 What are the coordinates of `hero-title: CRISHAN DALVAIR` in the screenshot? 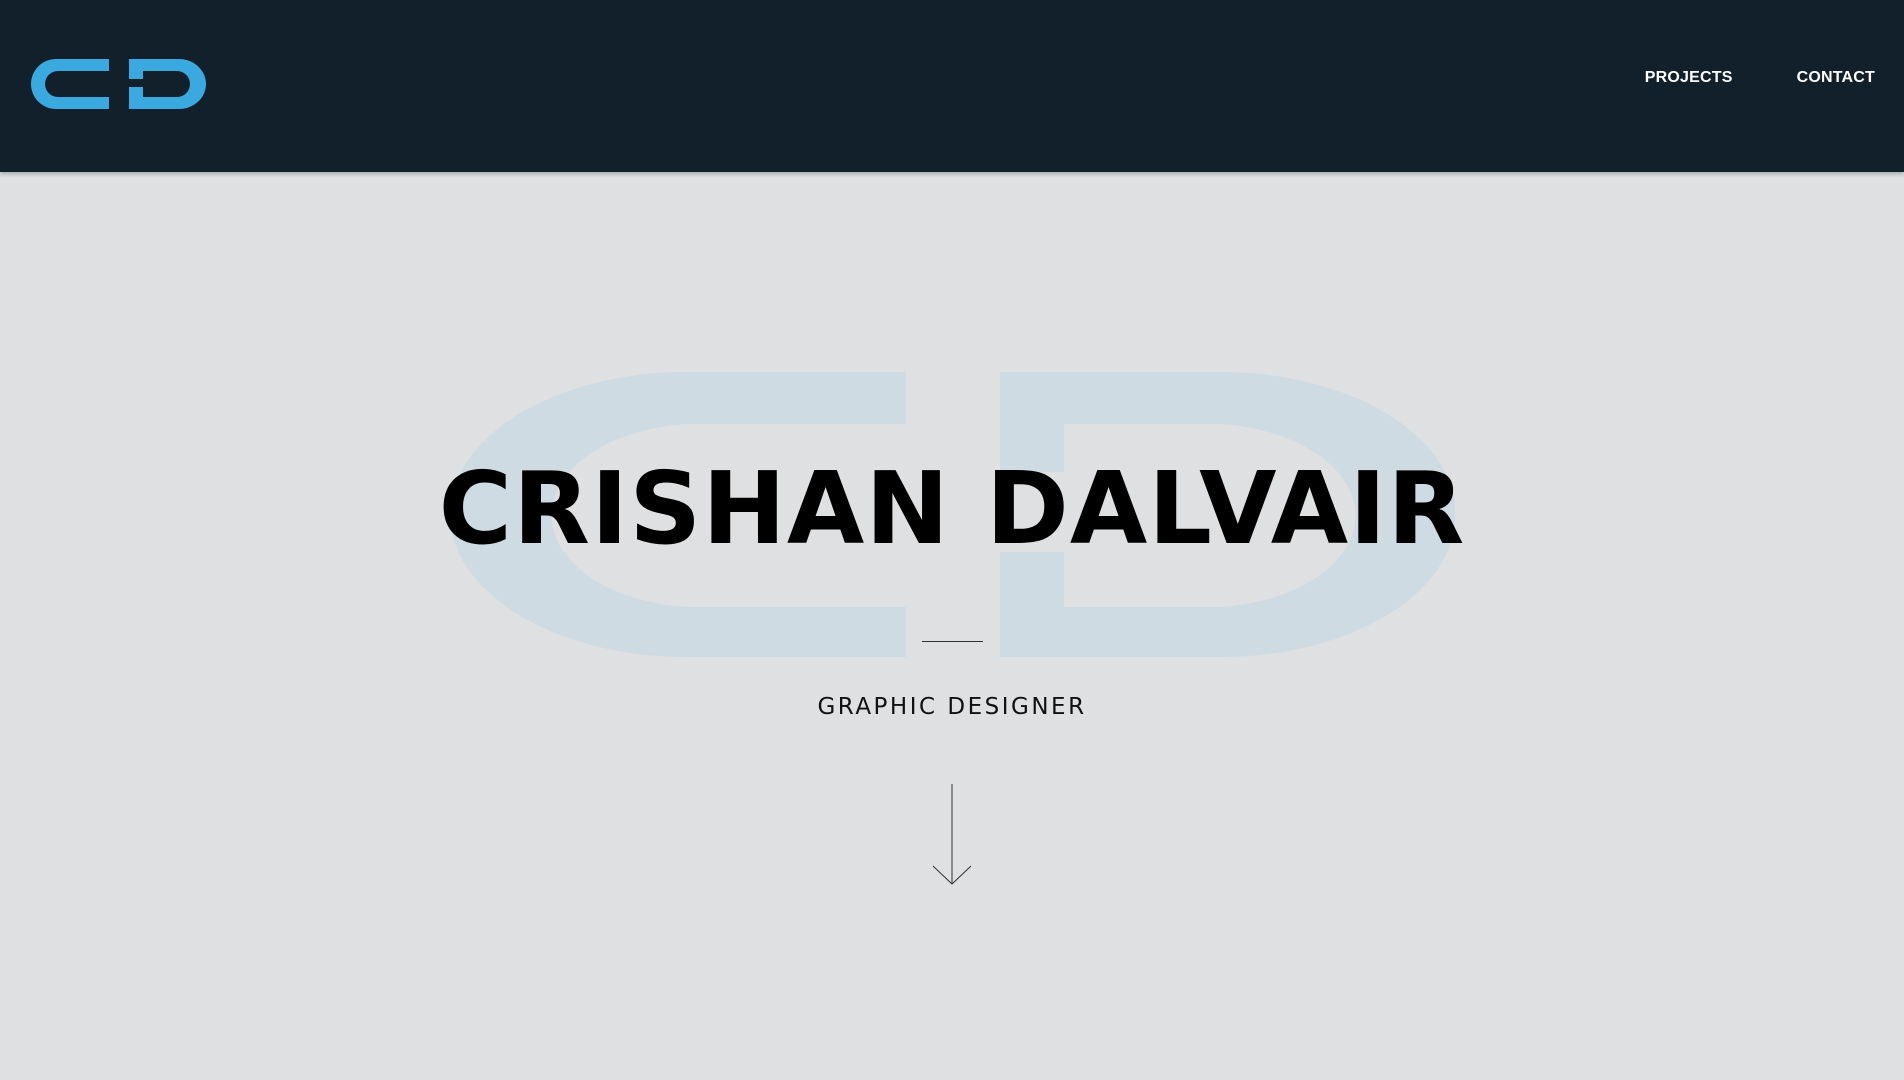 It's located at (952, 508).